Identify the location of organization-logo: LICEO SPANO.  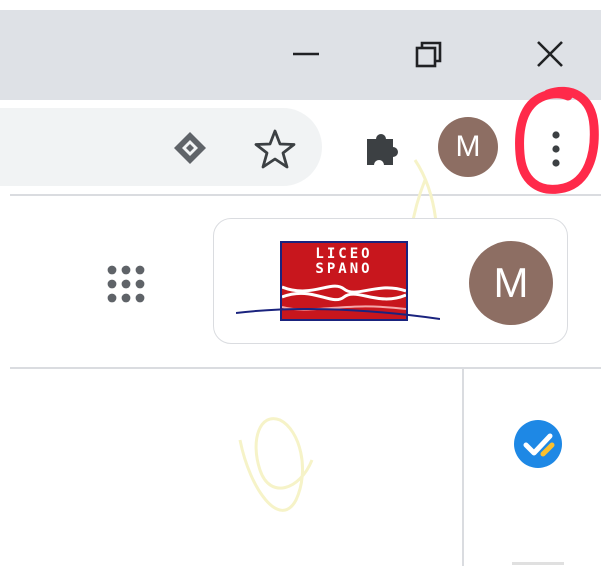
(338, 284).